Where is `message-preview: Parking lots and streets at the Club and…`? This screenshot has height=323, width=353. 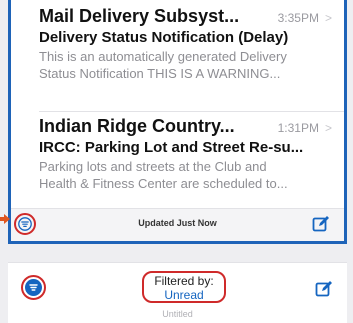
message-preview: Parking lots and streets at the Club and… is located at coordinates (163, 175).